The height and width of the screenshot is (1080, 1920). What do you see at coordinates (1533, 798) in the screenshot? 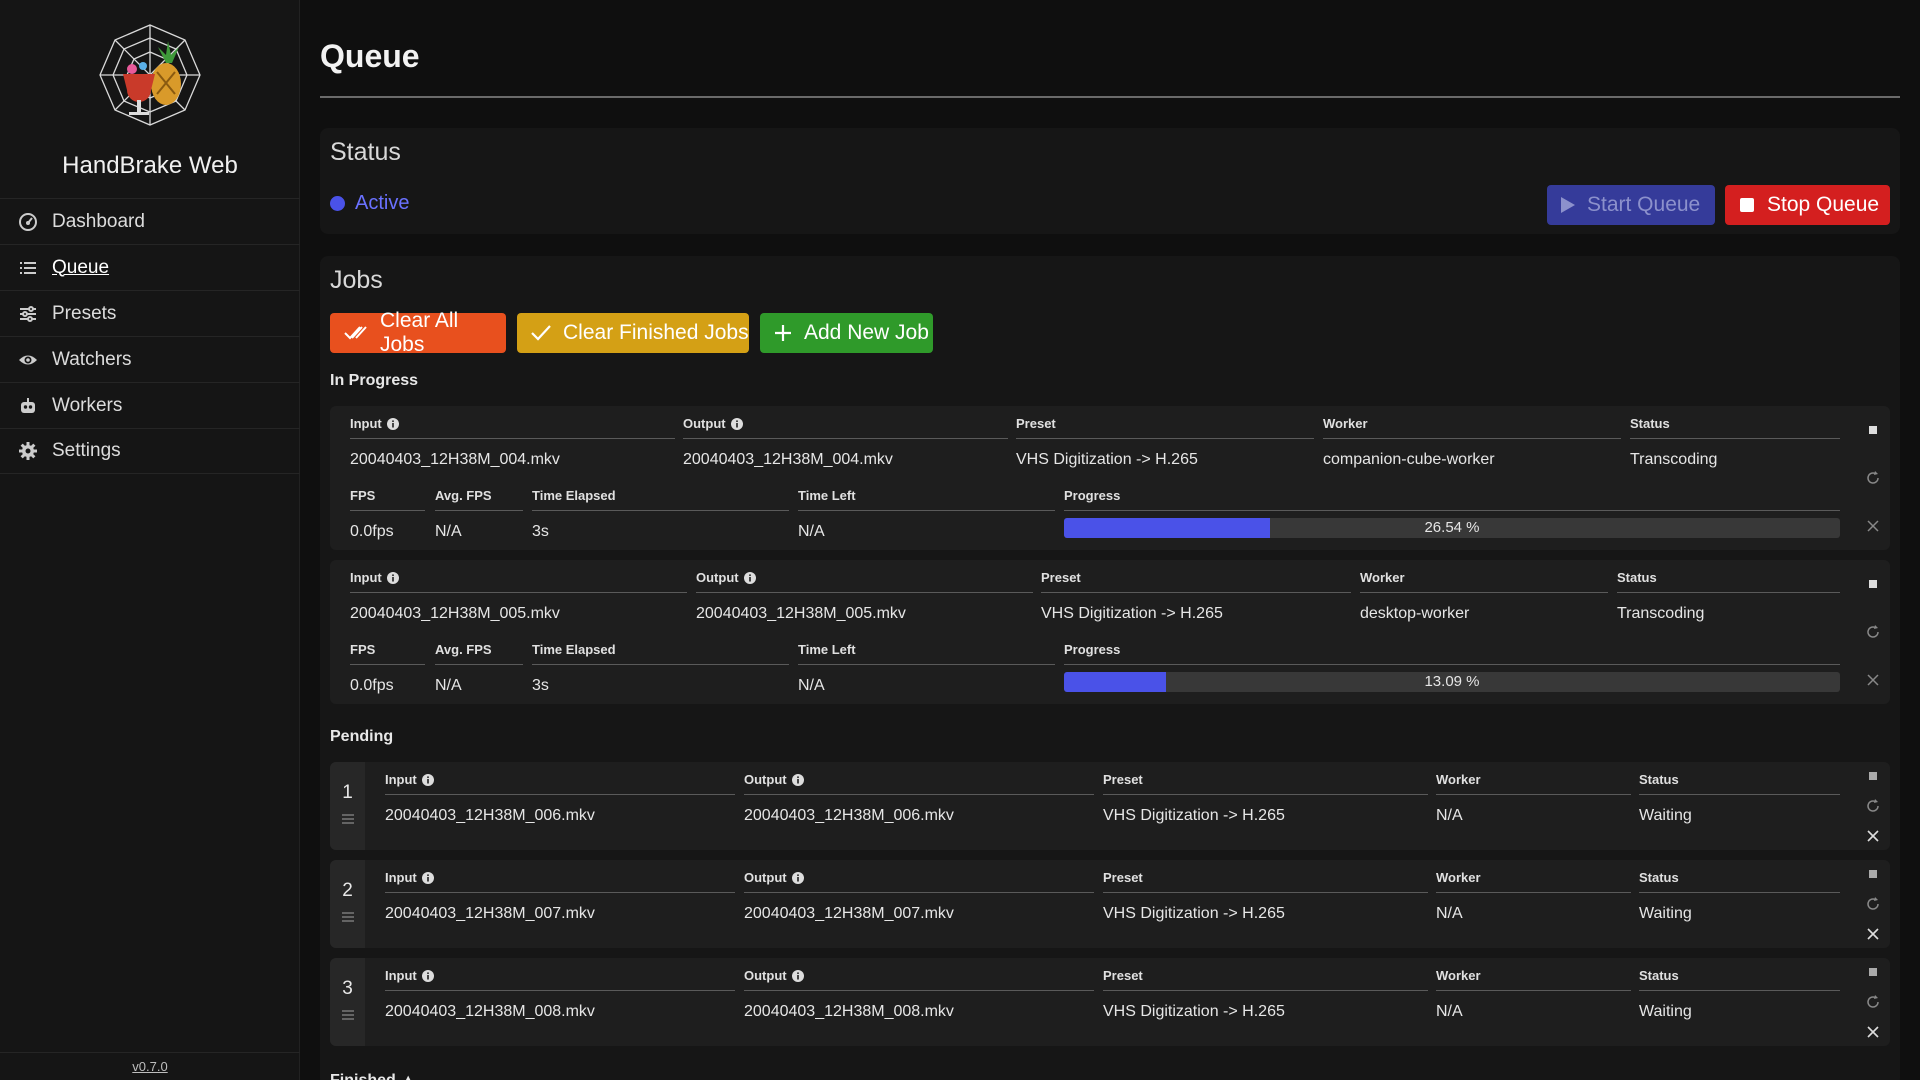
I see `worker-cell: Worker N/A` at bounding box center [1533, 798].